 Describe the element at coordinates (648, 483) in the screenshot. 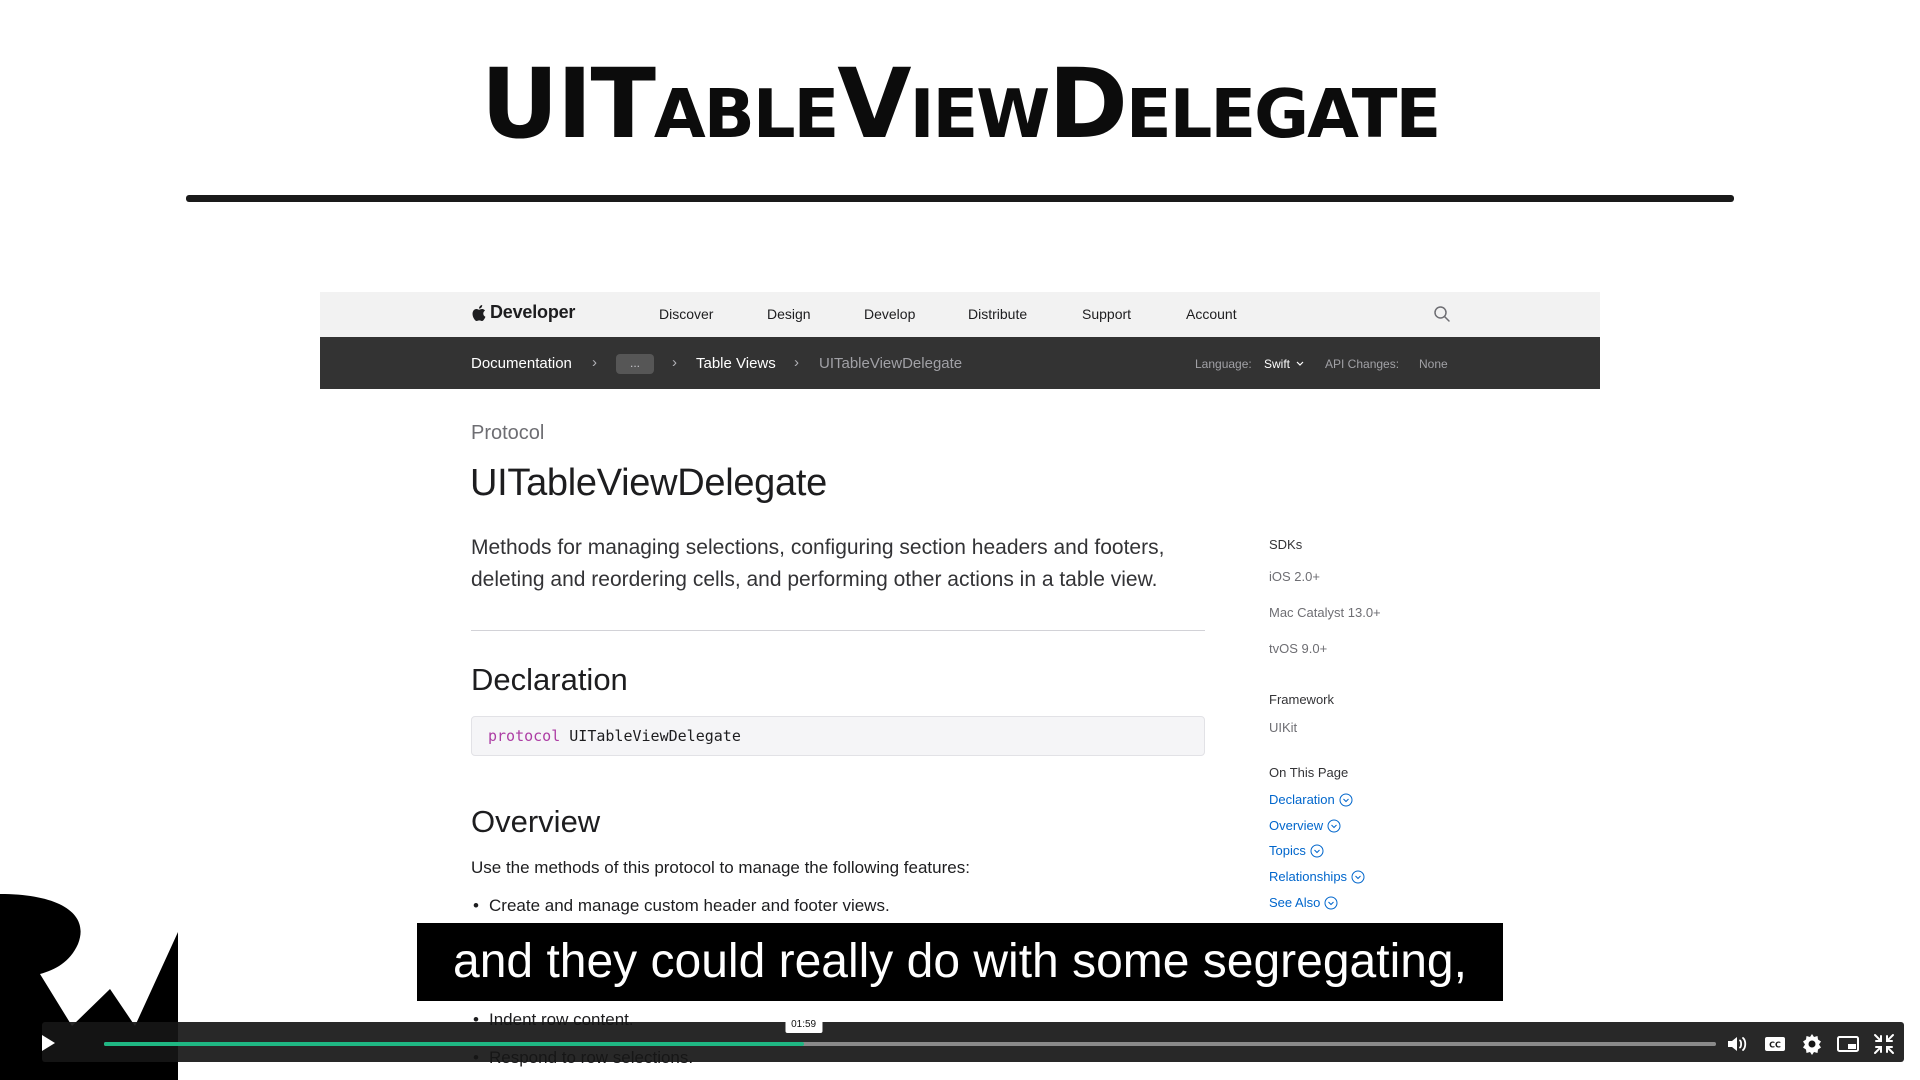

I see `page-title: UITableViewDelegate` at that location.